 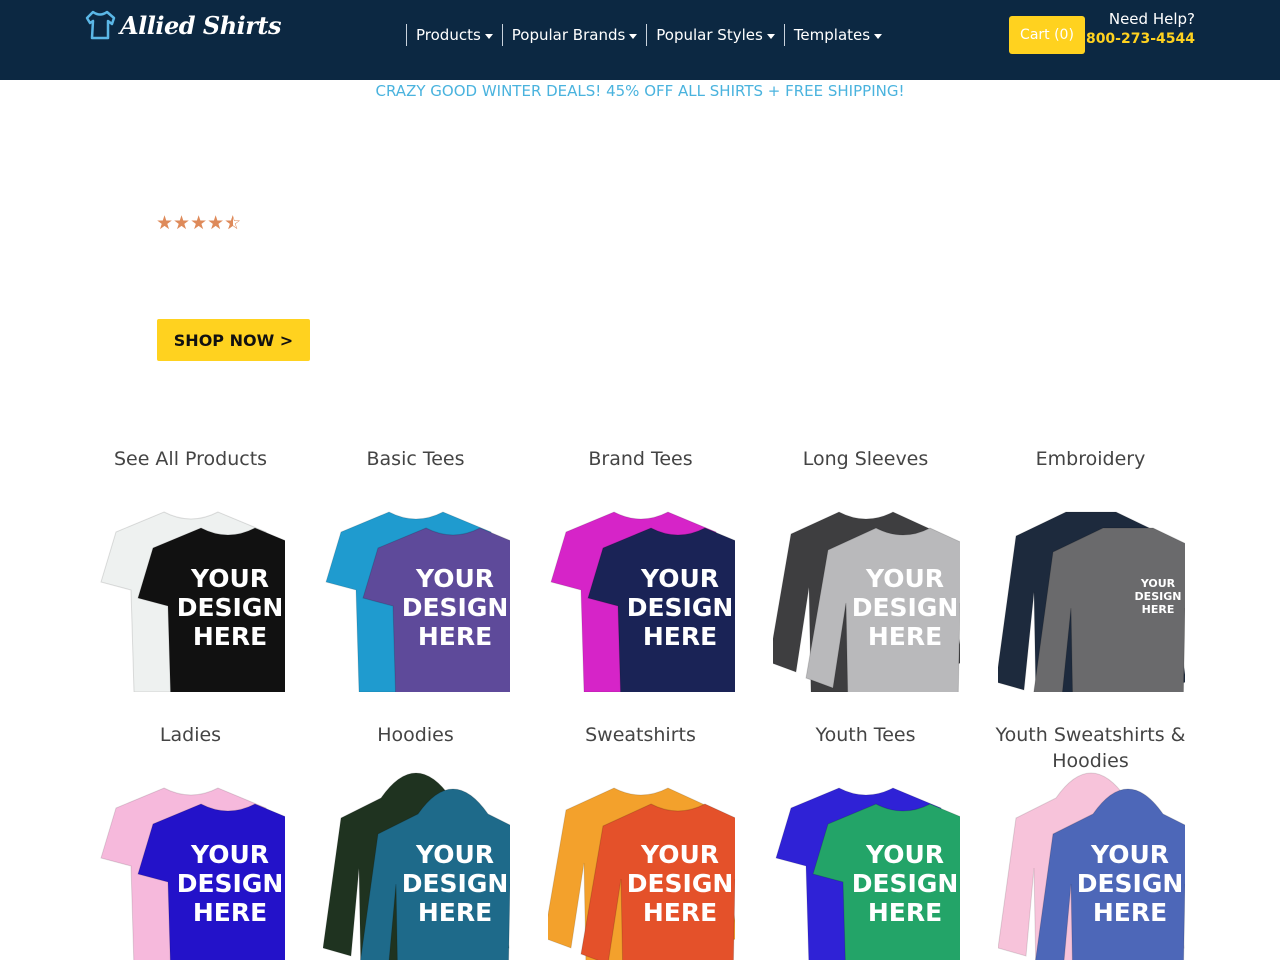 I want to click on shirt-logo-icon, so click(x=100, y=25).